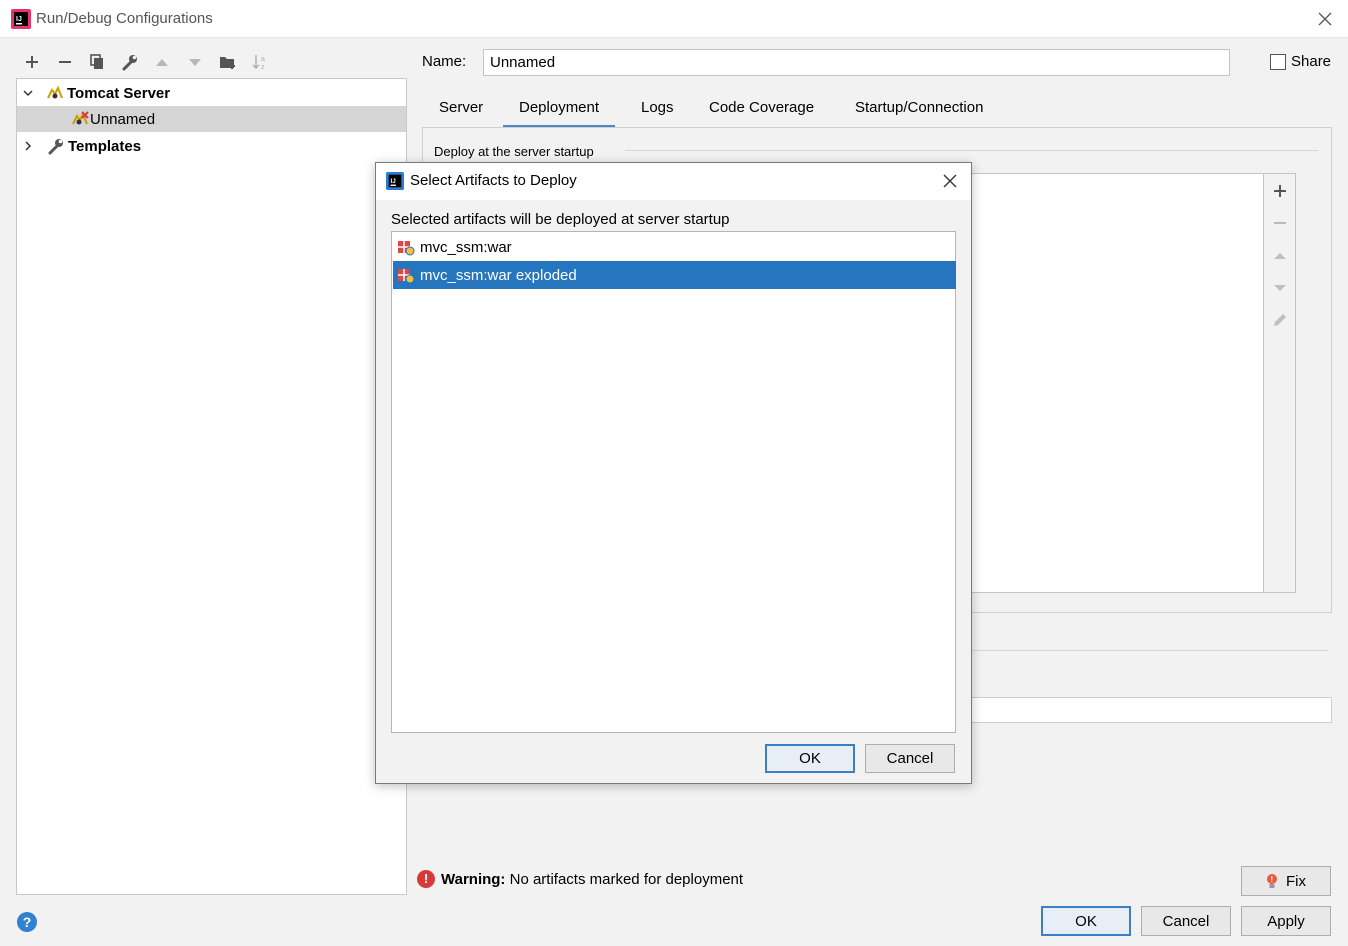 The image size is (1348, 946). I want to click on list-item-artifact-war-exploded: mvc_ssm:war exploded, so click(674, 275).